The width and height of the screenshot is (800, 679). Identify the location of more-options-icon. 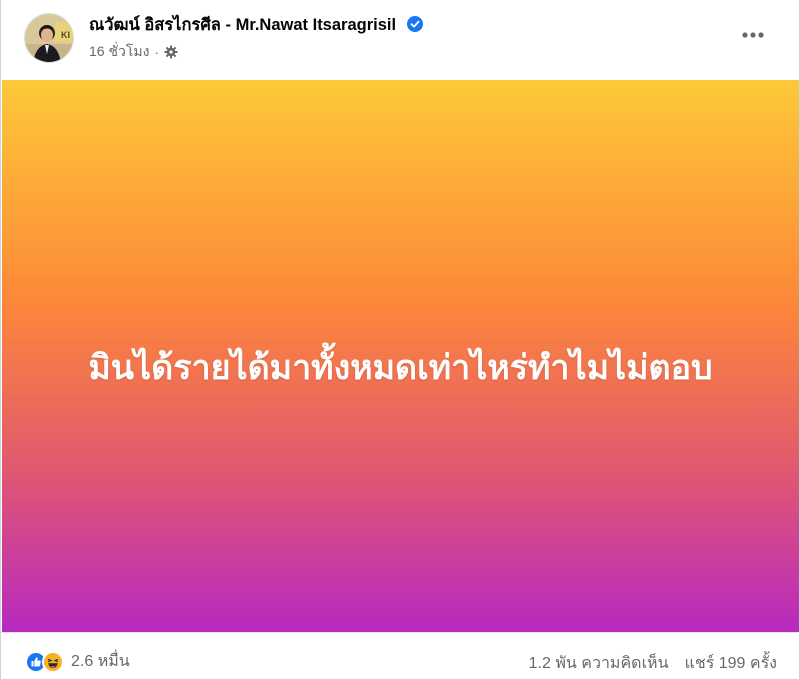
(753, 35).